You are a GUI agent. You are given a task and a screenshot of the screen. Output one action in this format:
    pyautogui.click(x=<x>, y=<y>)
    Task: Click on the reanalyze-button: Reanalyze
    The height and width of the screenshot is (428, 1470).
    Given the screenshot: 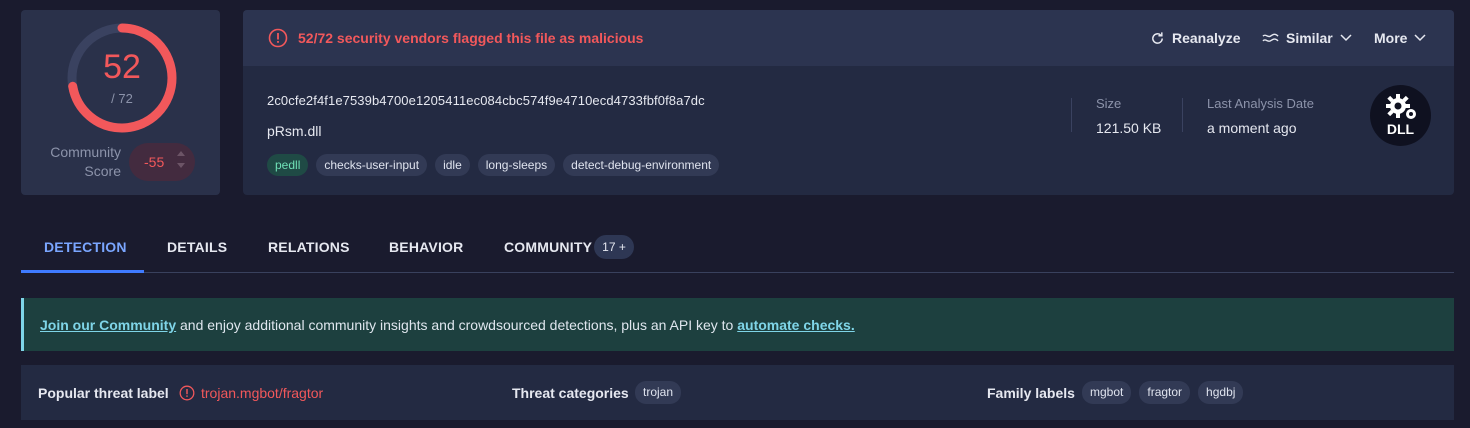 What is the action you would take?
    pyautogui.click(x=1195, y=38)
    